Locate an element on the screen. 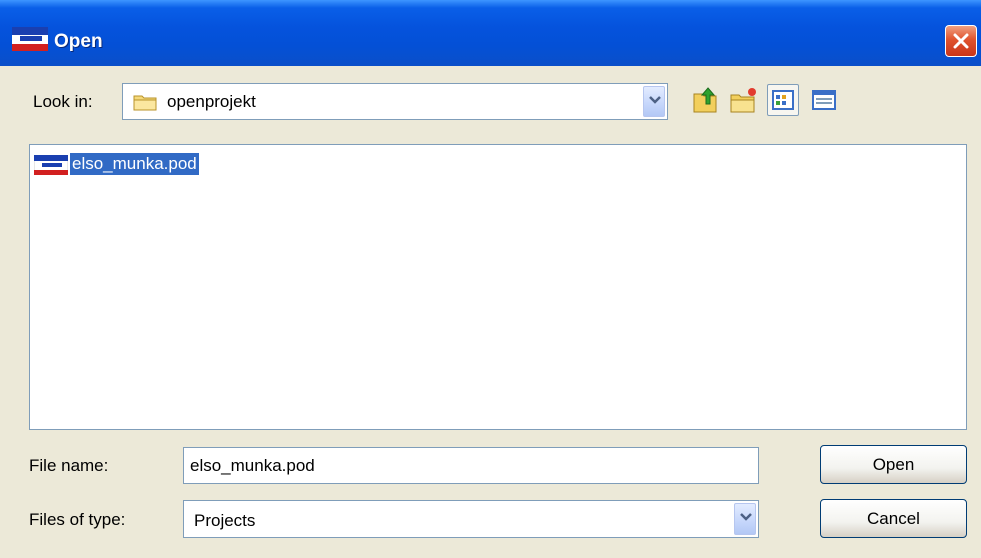 The width and height of the screenshot is (981, 558). openproj-app-icon is located at coordinates (30, 39).